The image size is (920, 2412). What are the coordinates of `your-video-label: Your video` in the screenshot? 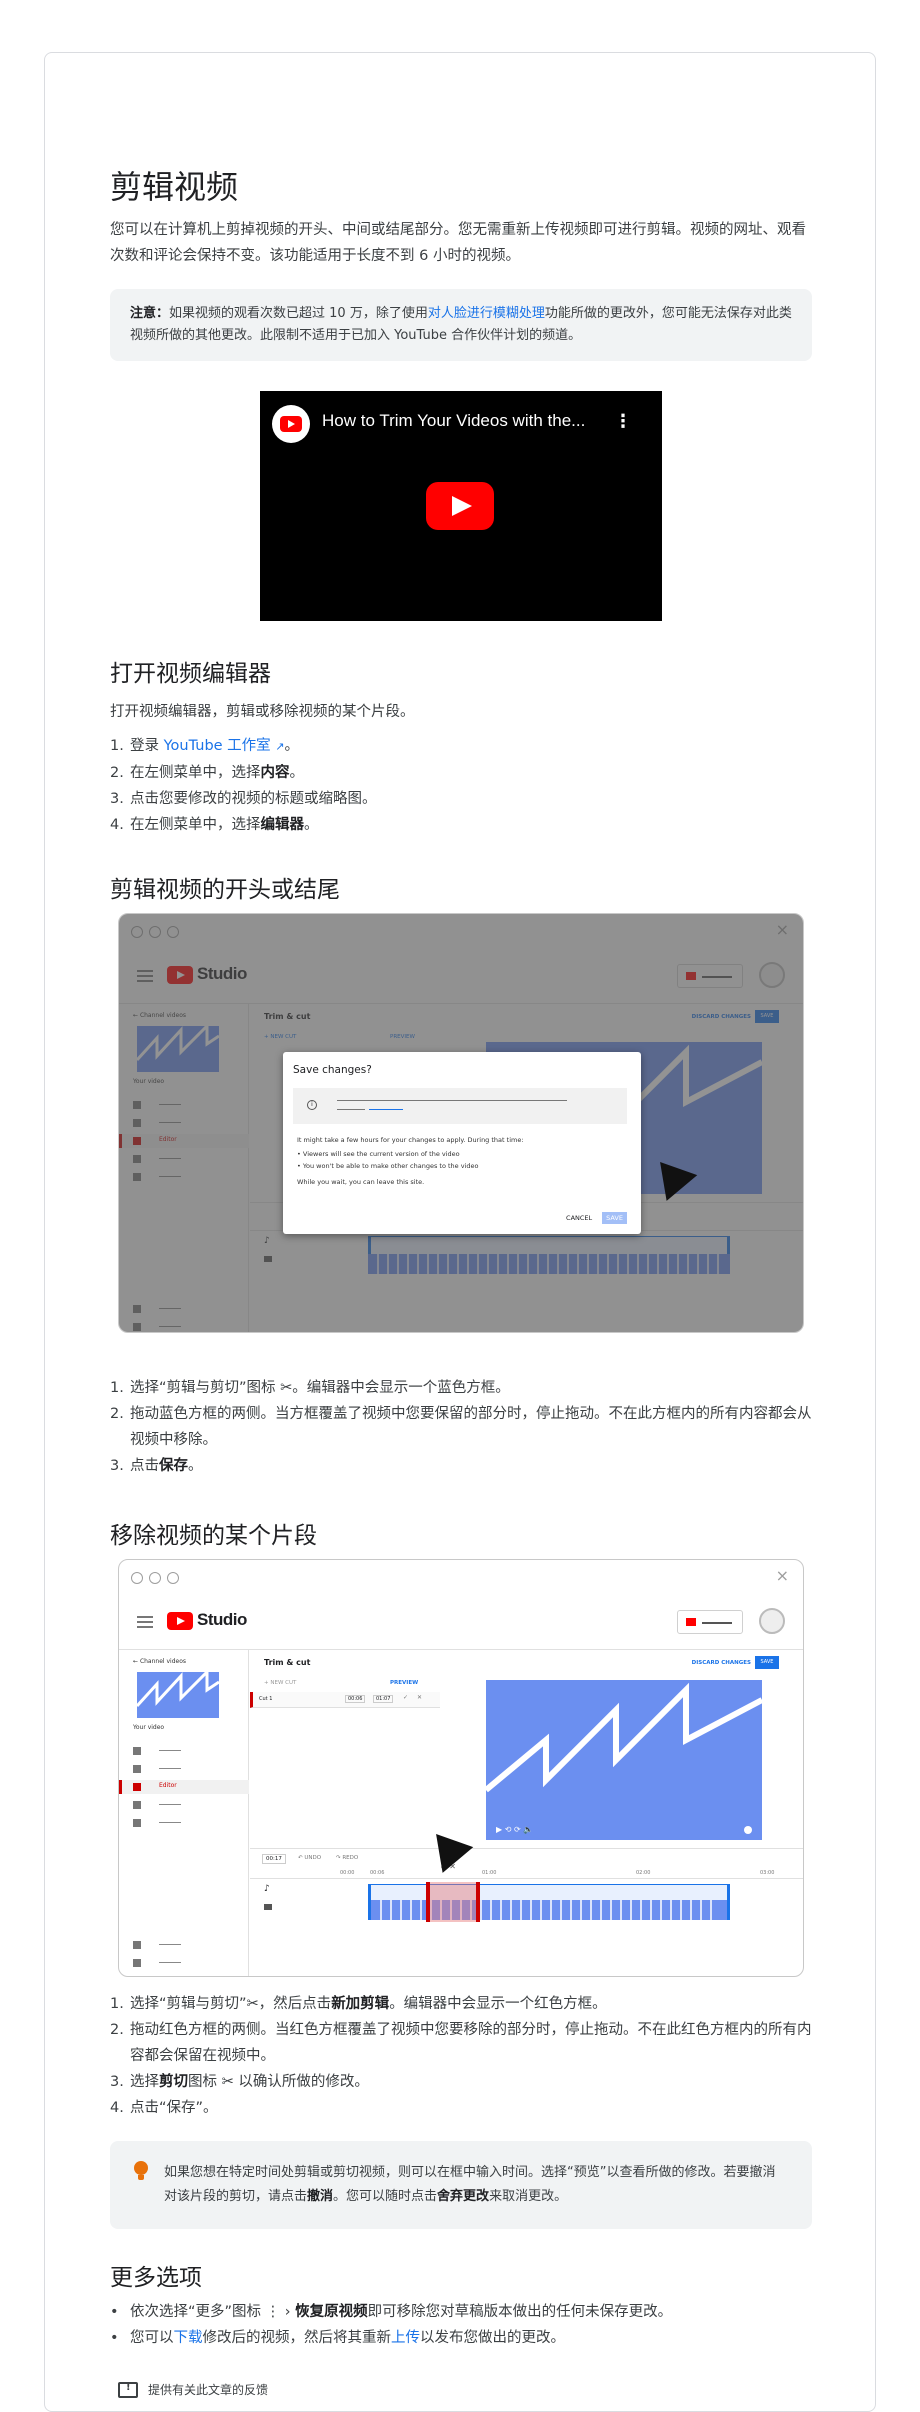 It's located at (149, 1727).